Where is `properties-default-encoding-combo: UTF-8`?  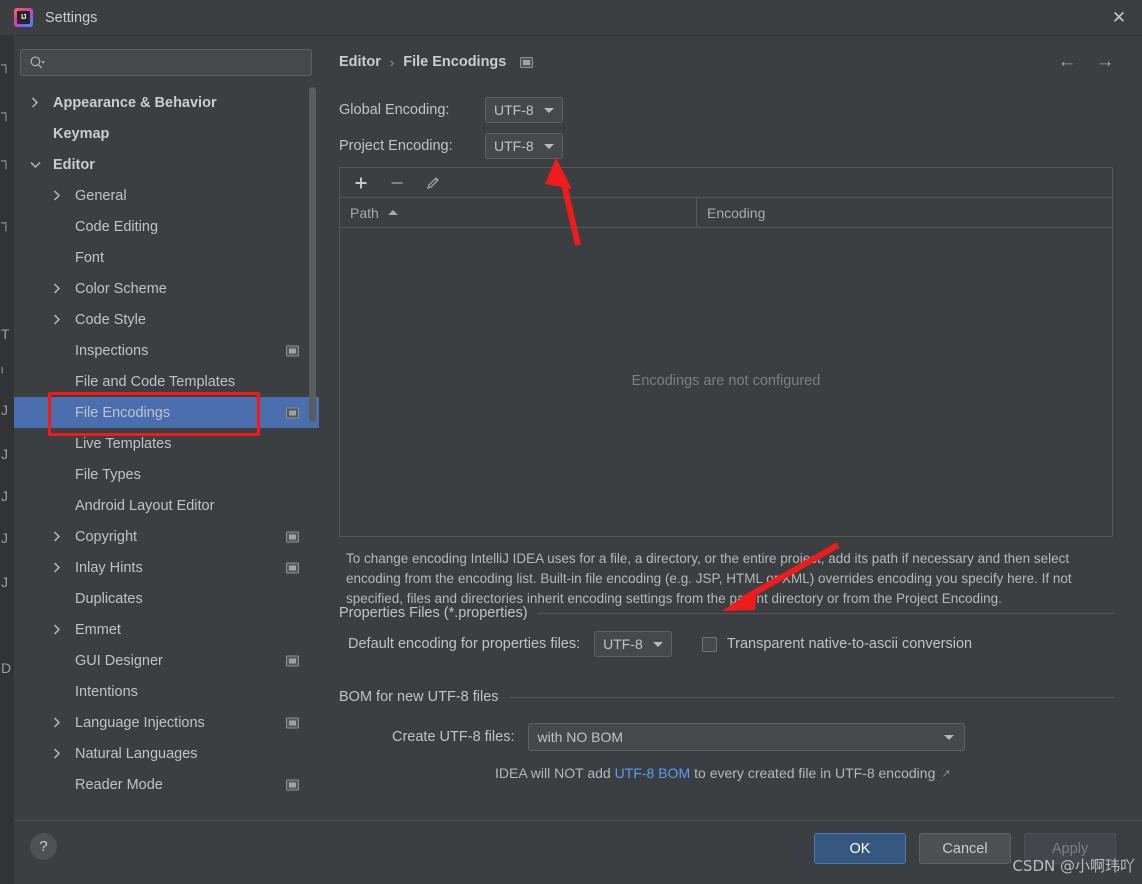 properties-default-encoding-combo: UTF-8 is located at coordinates (633, 644).